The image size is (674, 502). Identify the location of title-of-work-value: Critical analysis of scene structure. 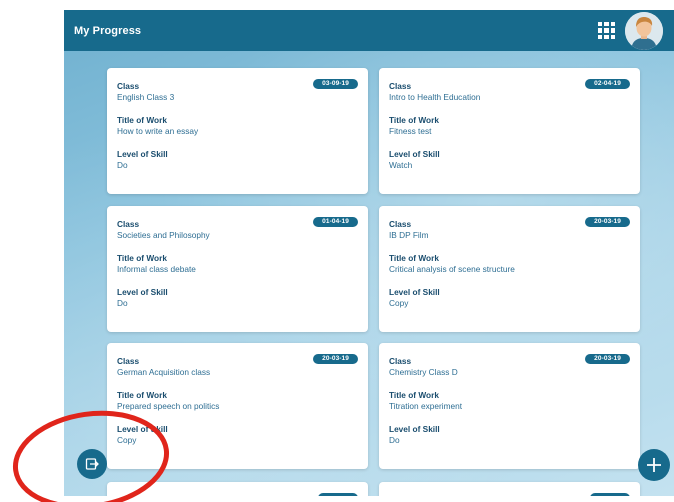
(452, 269).